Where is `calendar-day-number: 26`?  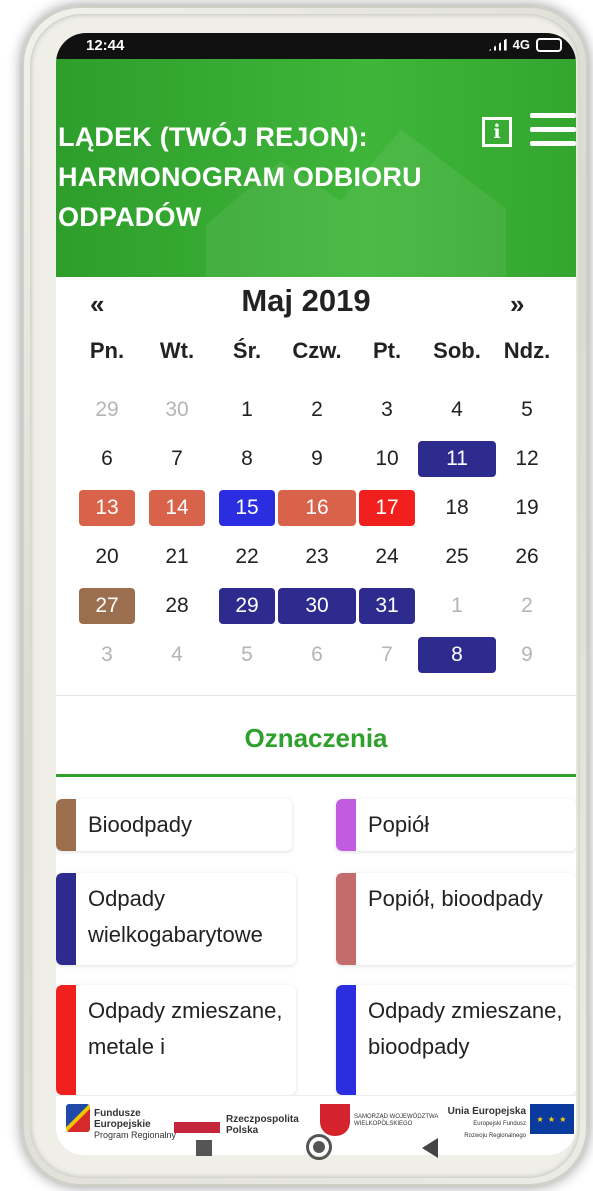
calendar-day-number: 26 is located at coordinates (527, 556).